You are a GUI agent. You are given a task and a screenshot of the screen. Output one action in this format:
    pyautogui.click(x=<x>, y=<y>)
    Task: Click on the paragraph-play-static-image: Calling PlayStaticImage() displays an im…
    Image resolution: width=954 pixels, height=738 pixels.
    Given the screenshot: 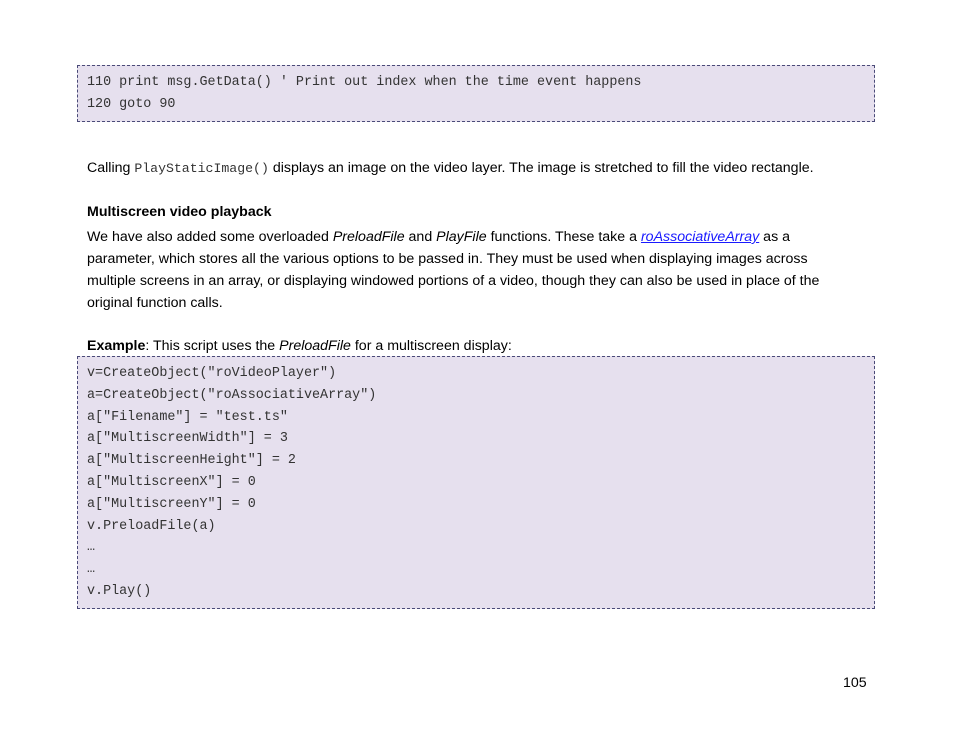 What is the action you would take?
    pyautogui.click(x=472, y=168)
    